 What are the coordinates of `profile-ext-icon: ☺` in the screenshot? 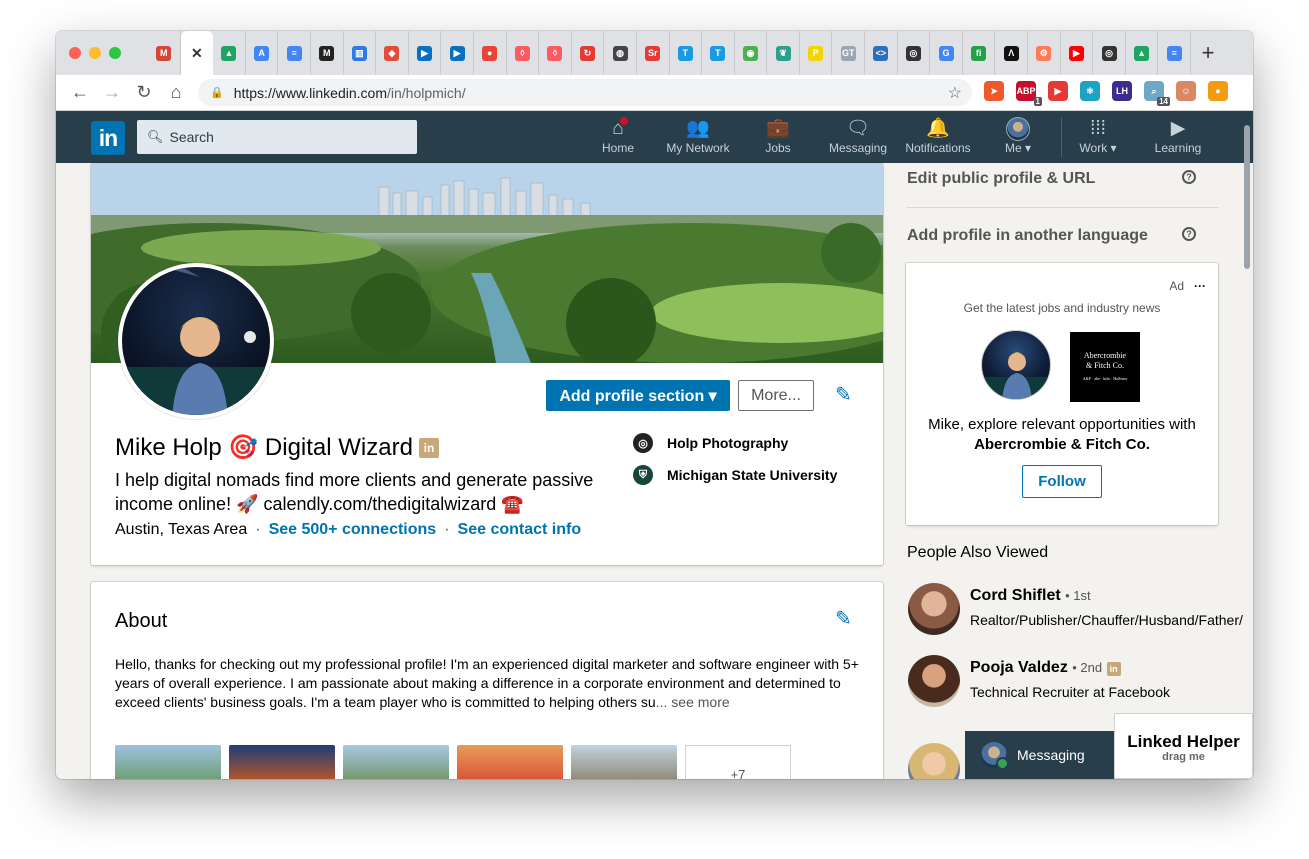 It's located at (1186, 91).